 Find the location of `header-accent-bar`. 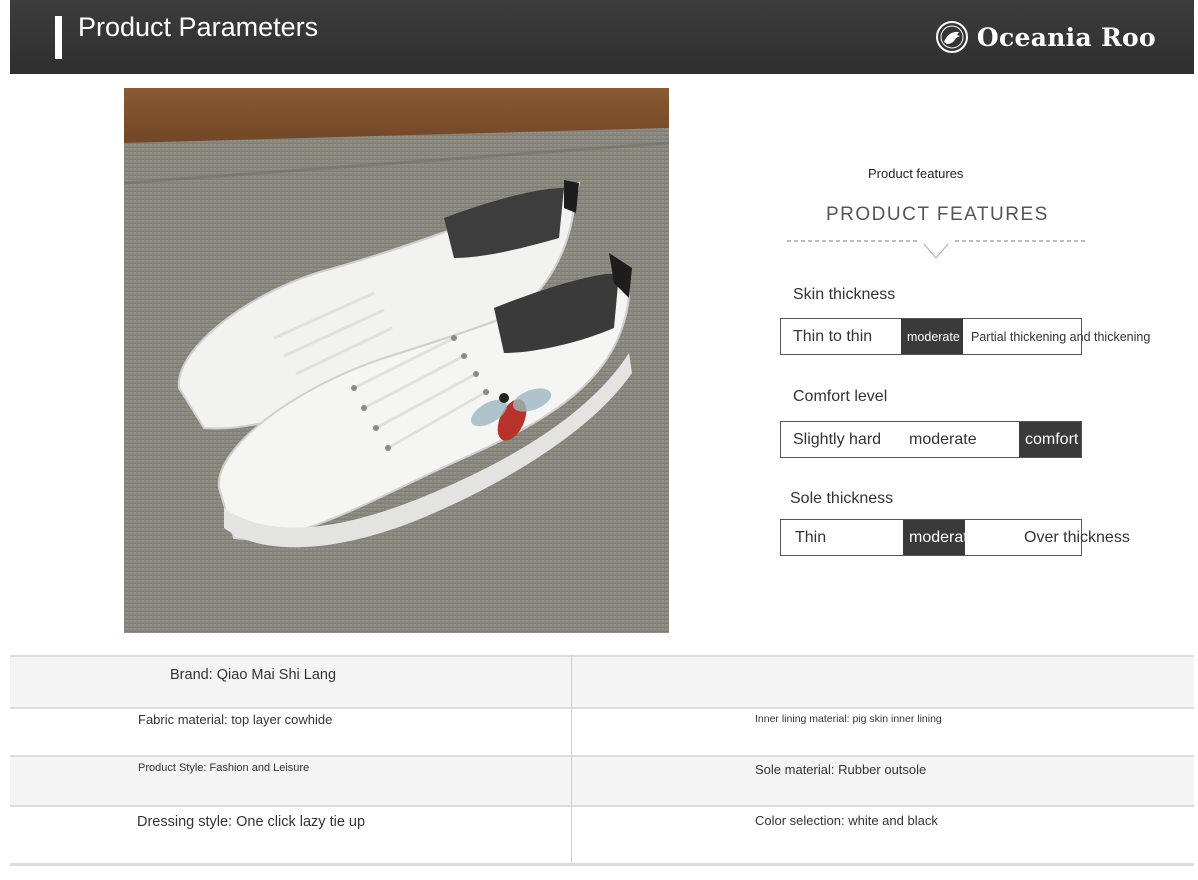

header-accent-bar is located at coordinates (58, 37).